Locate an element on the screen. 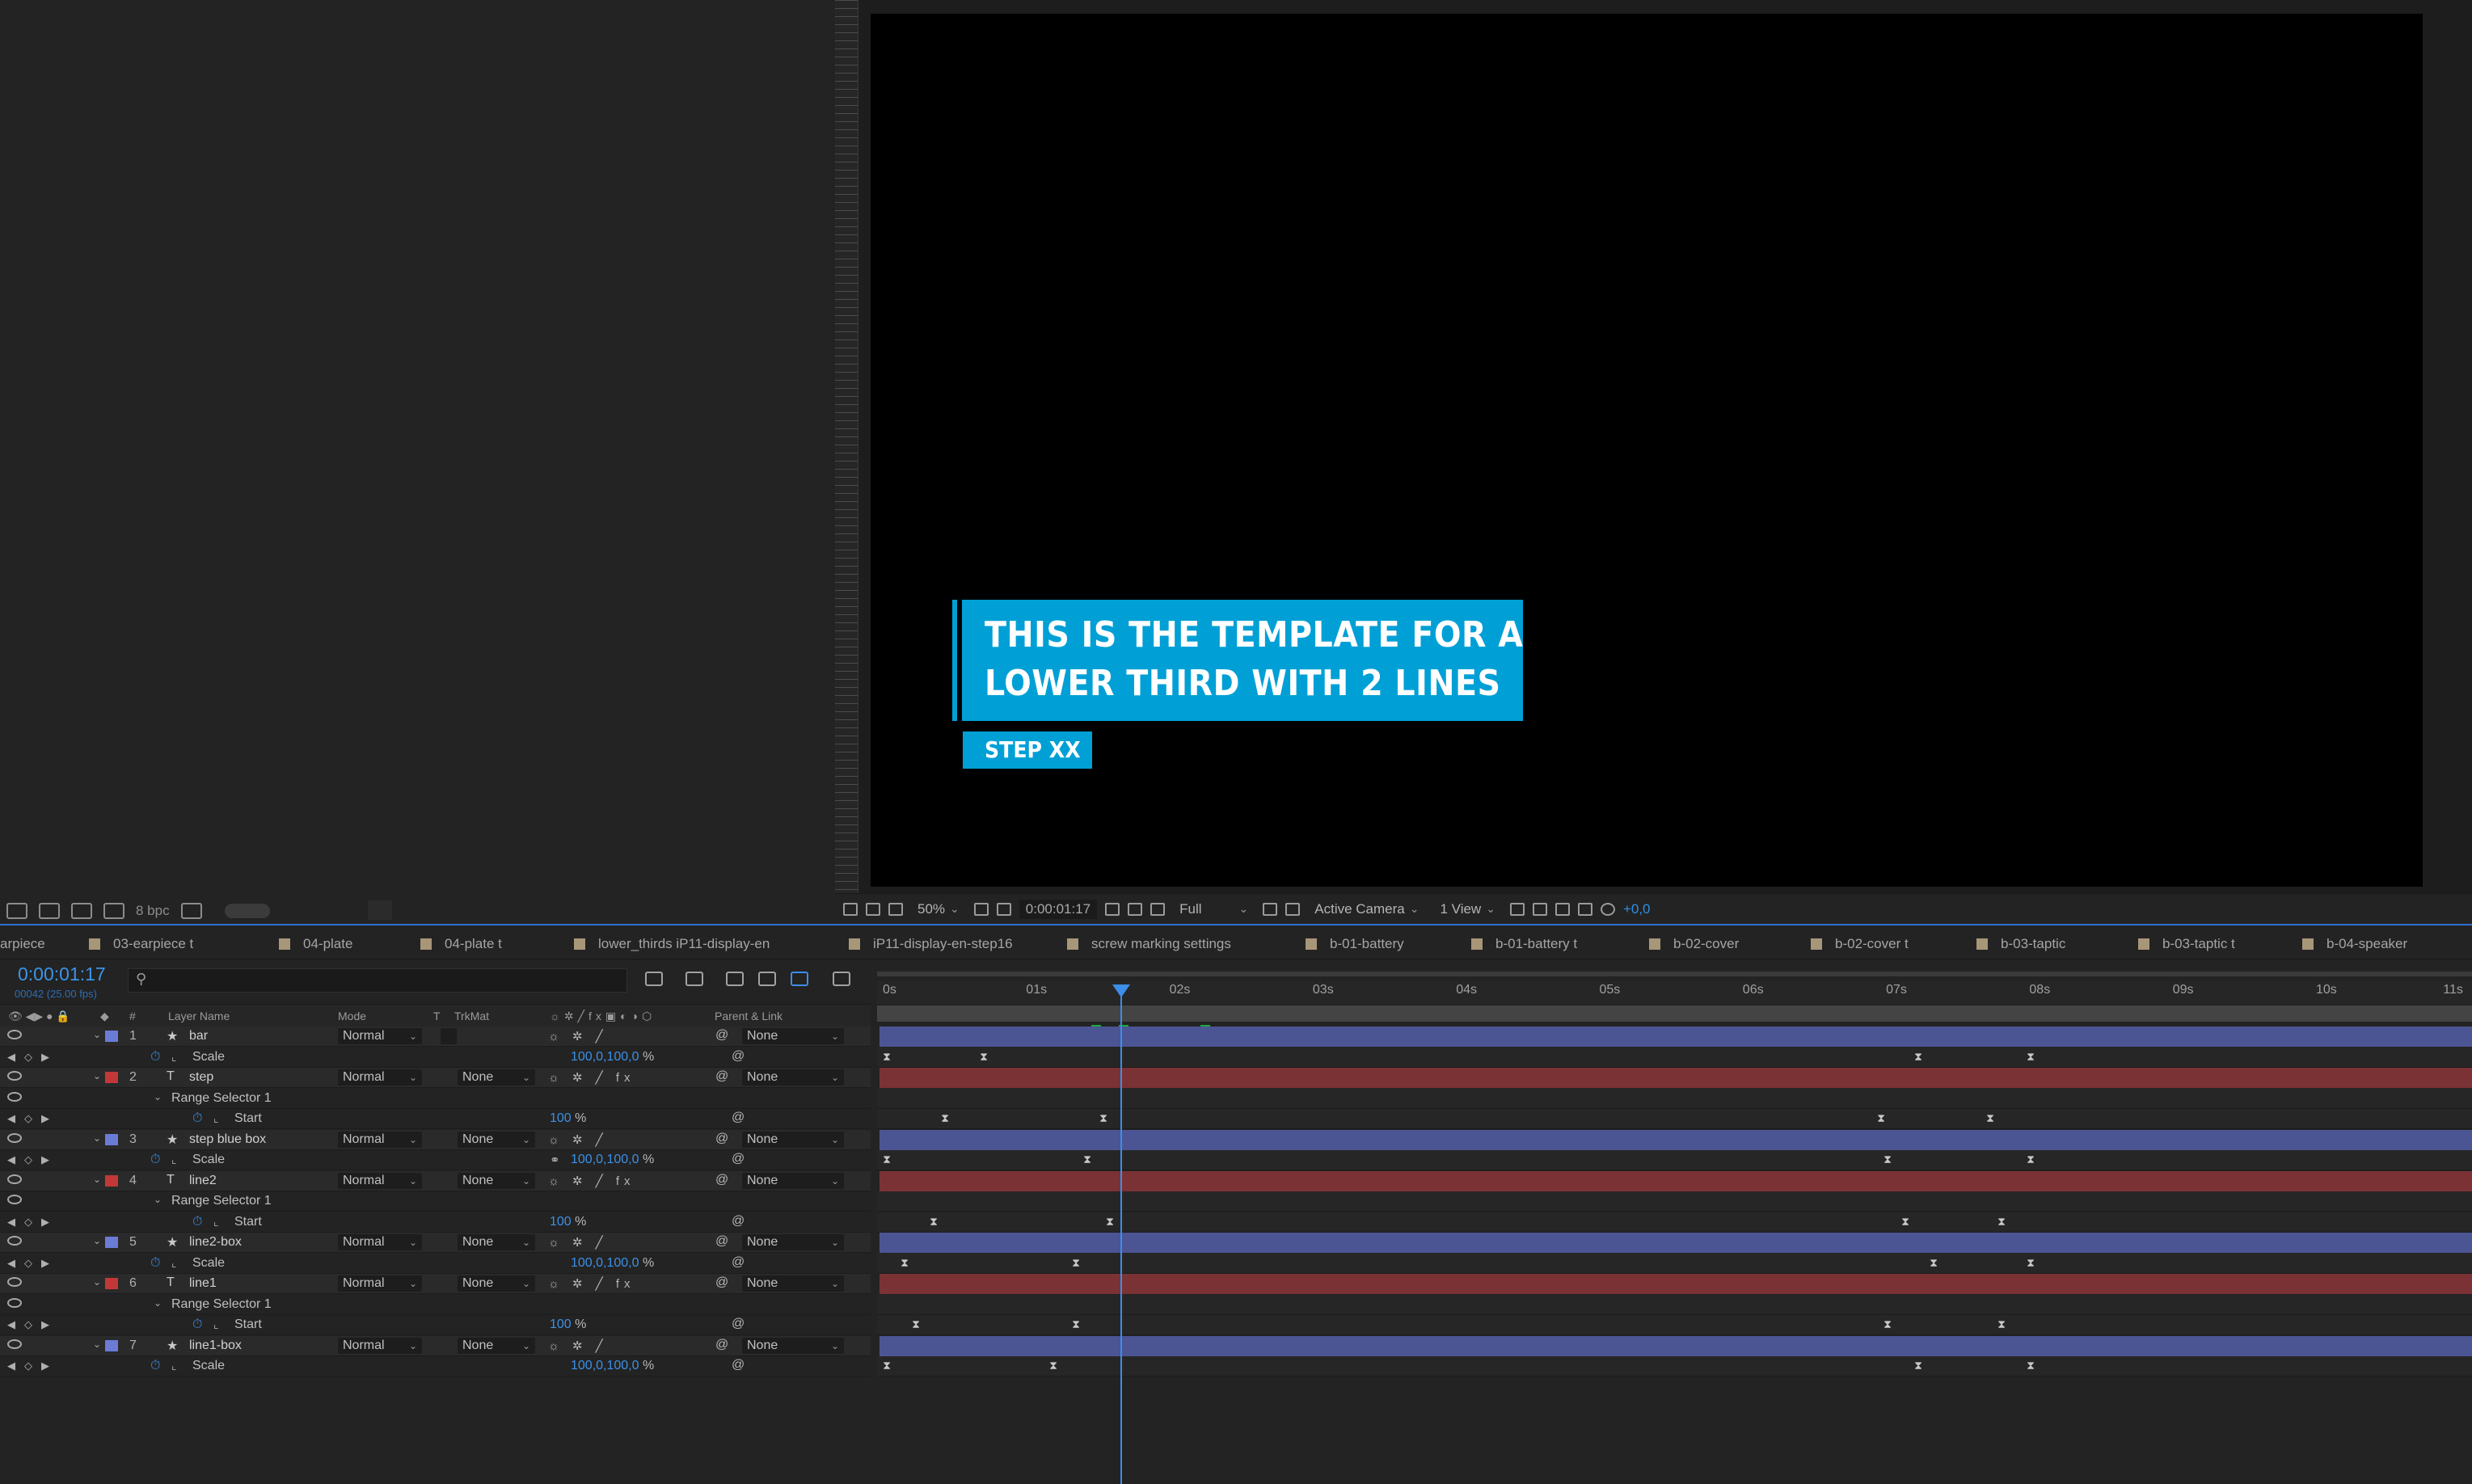 This screenshot has width=2472, height=1484. comp-tab: screw marking settings is located at coordinates (1149, 944).